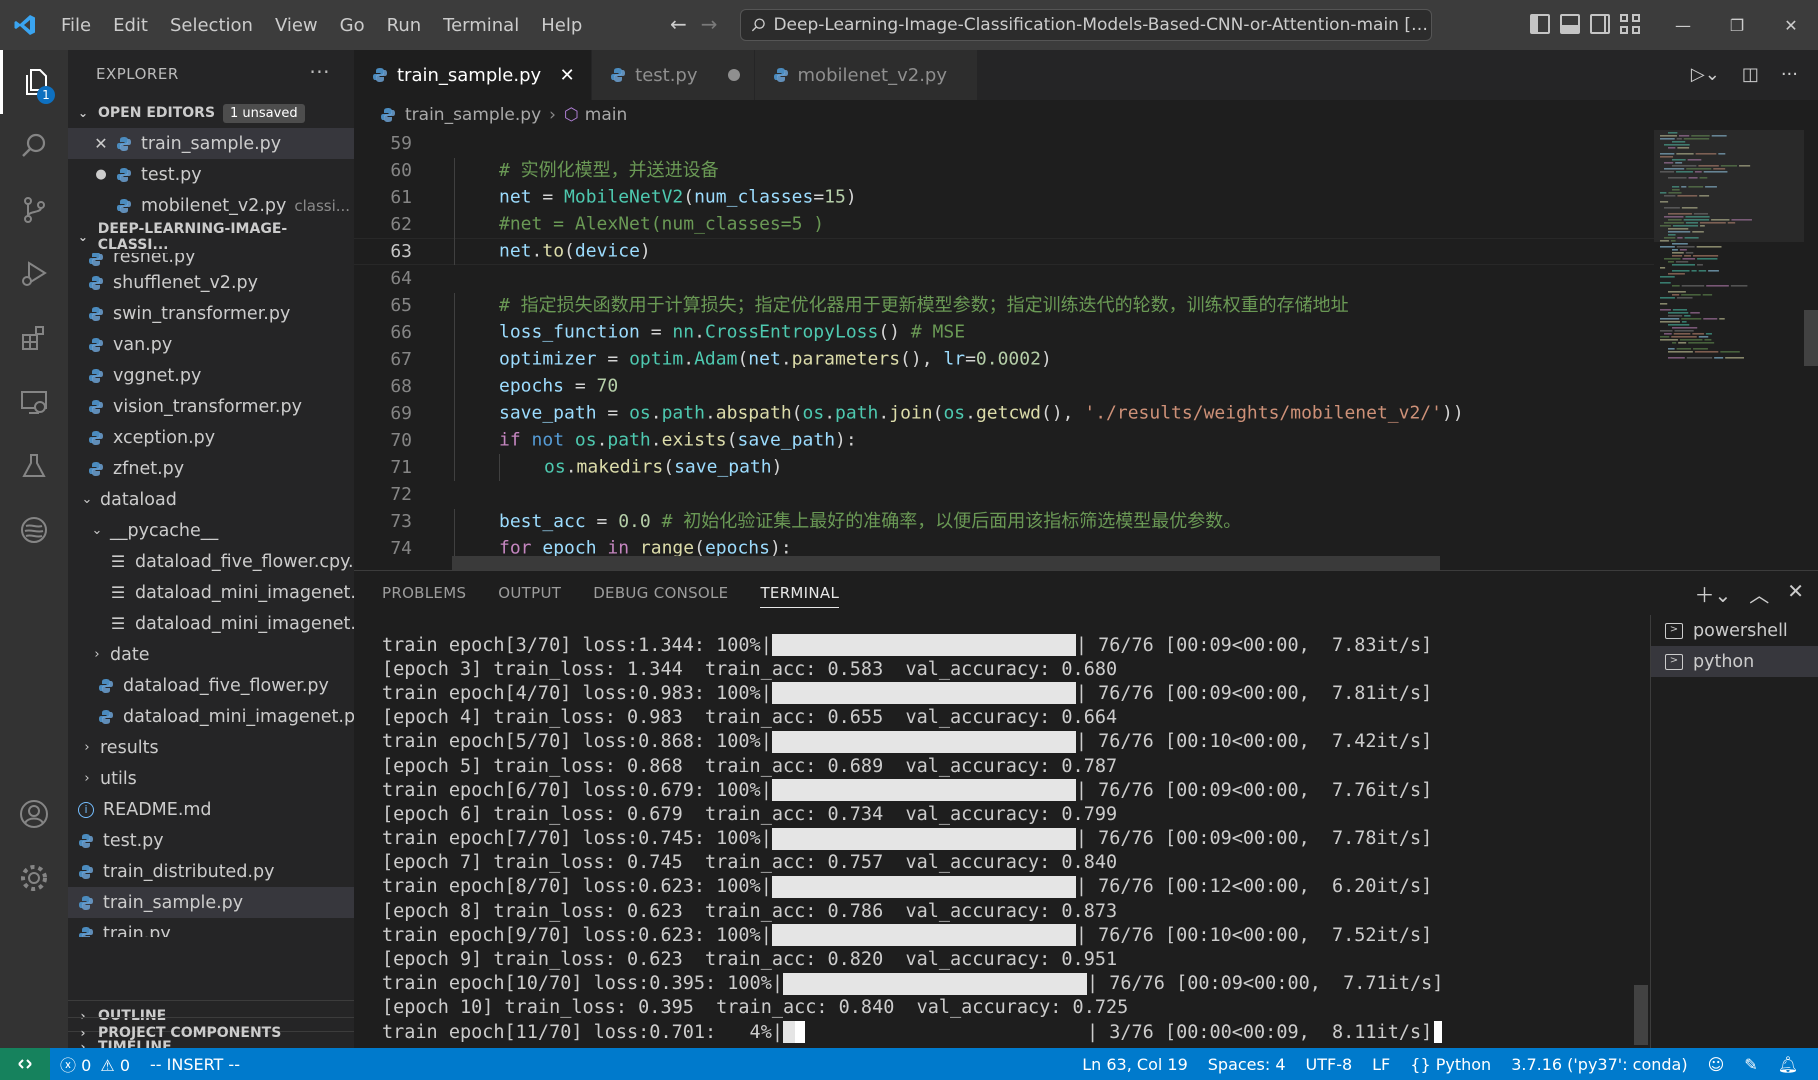 This screenshot has height=1080, width=1818. I want to click on close-window-icon: ✕, so click(1791, 25).